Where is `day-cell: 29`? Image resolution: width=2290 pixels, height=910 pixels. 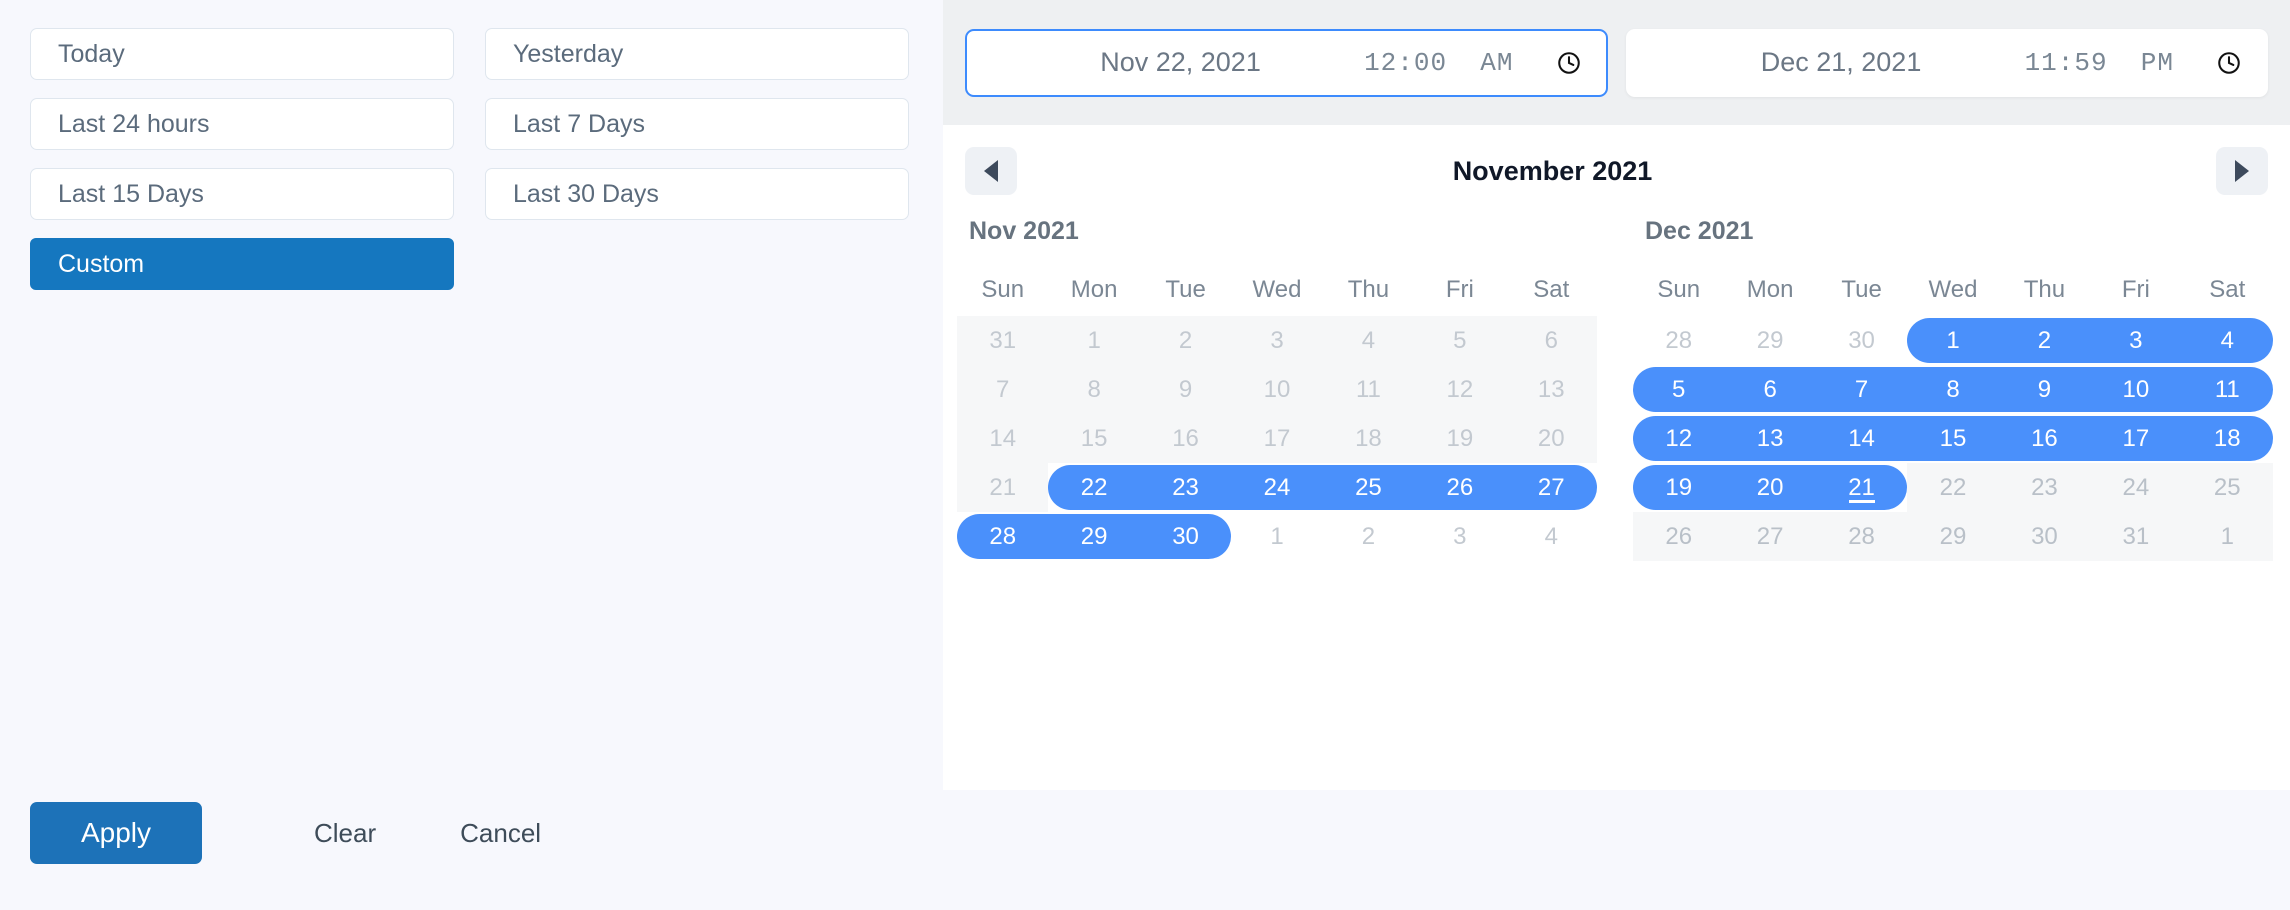 day-cell: 29 is located at coordinates (1093, 536).